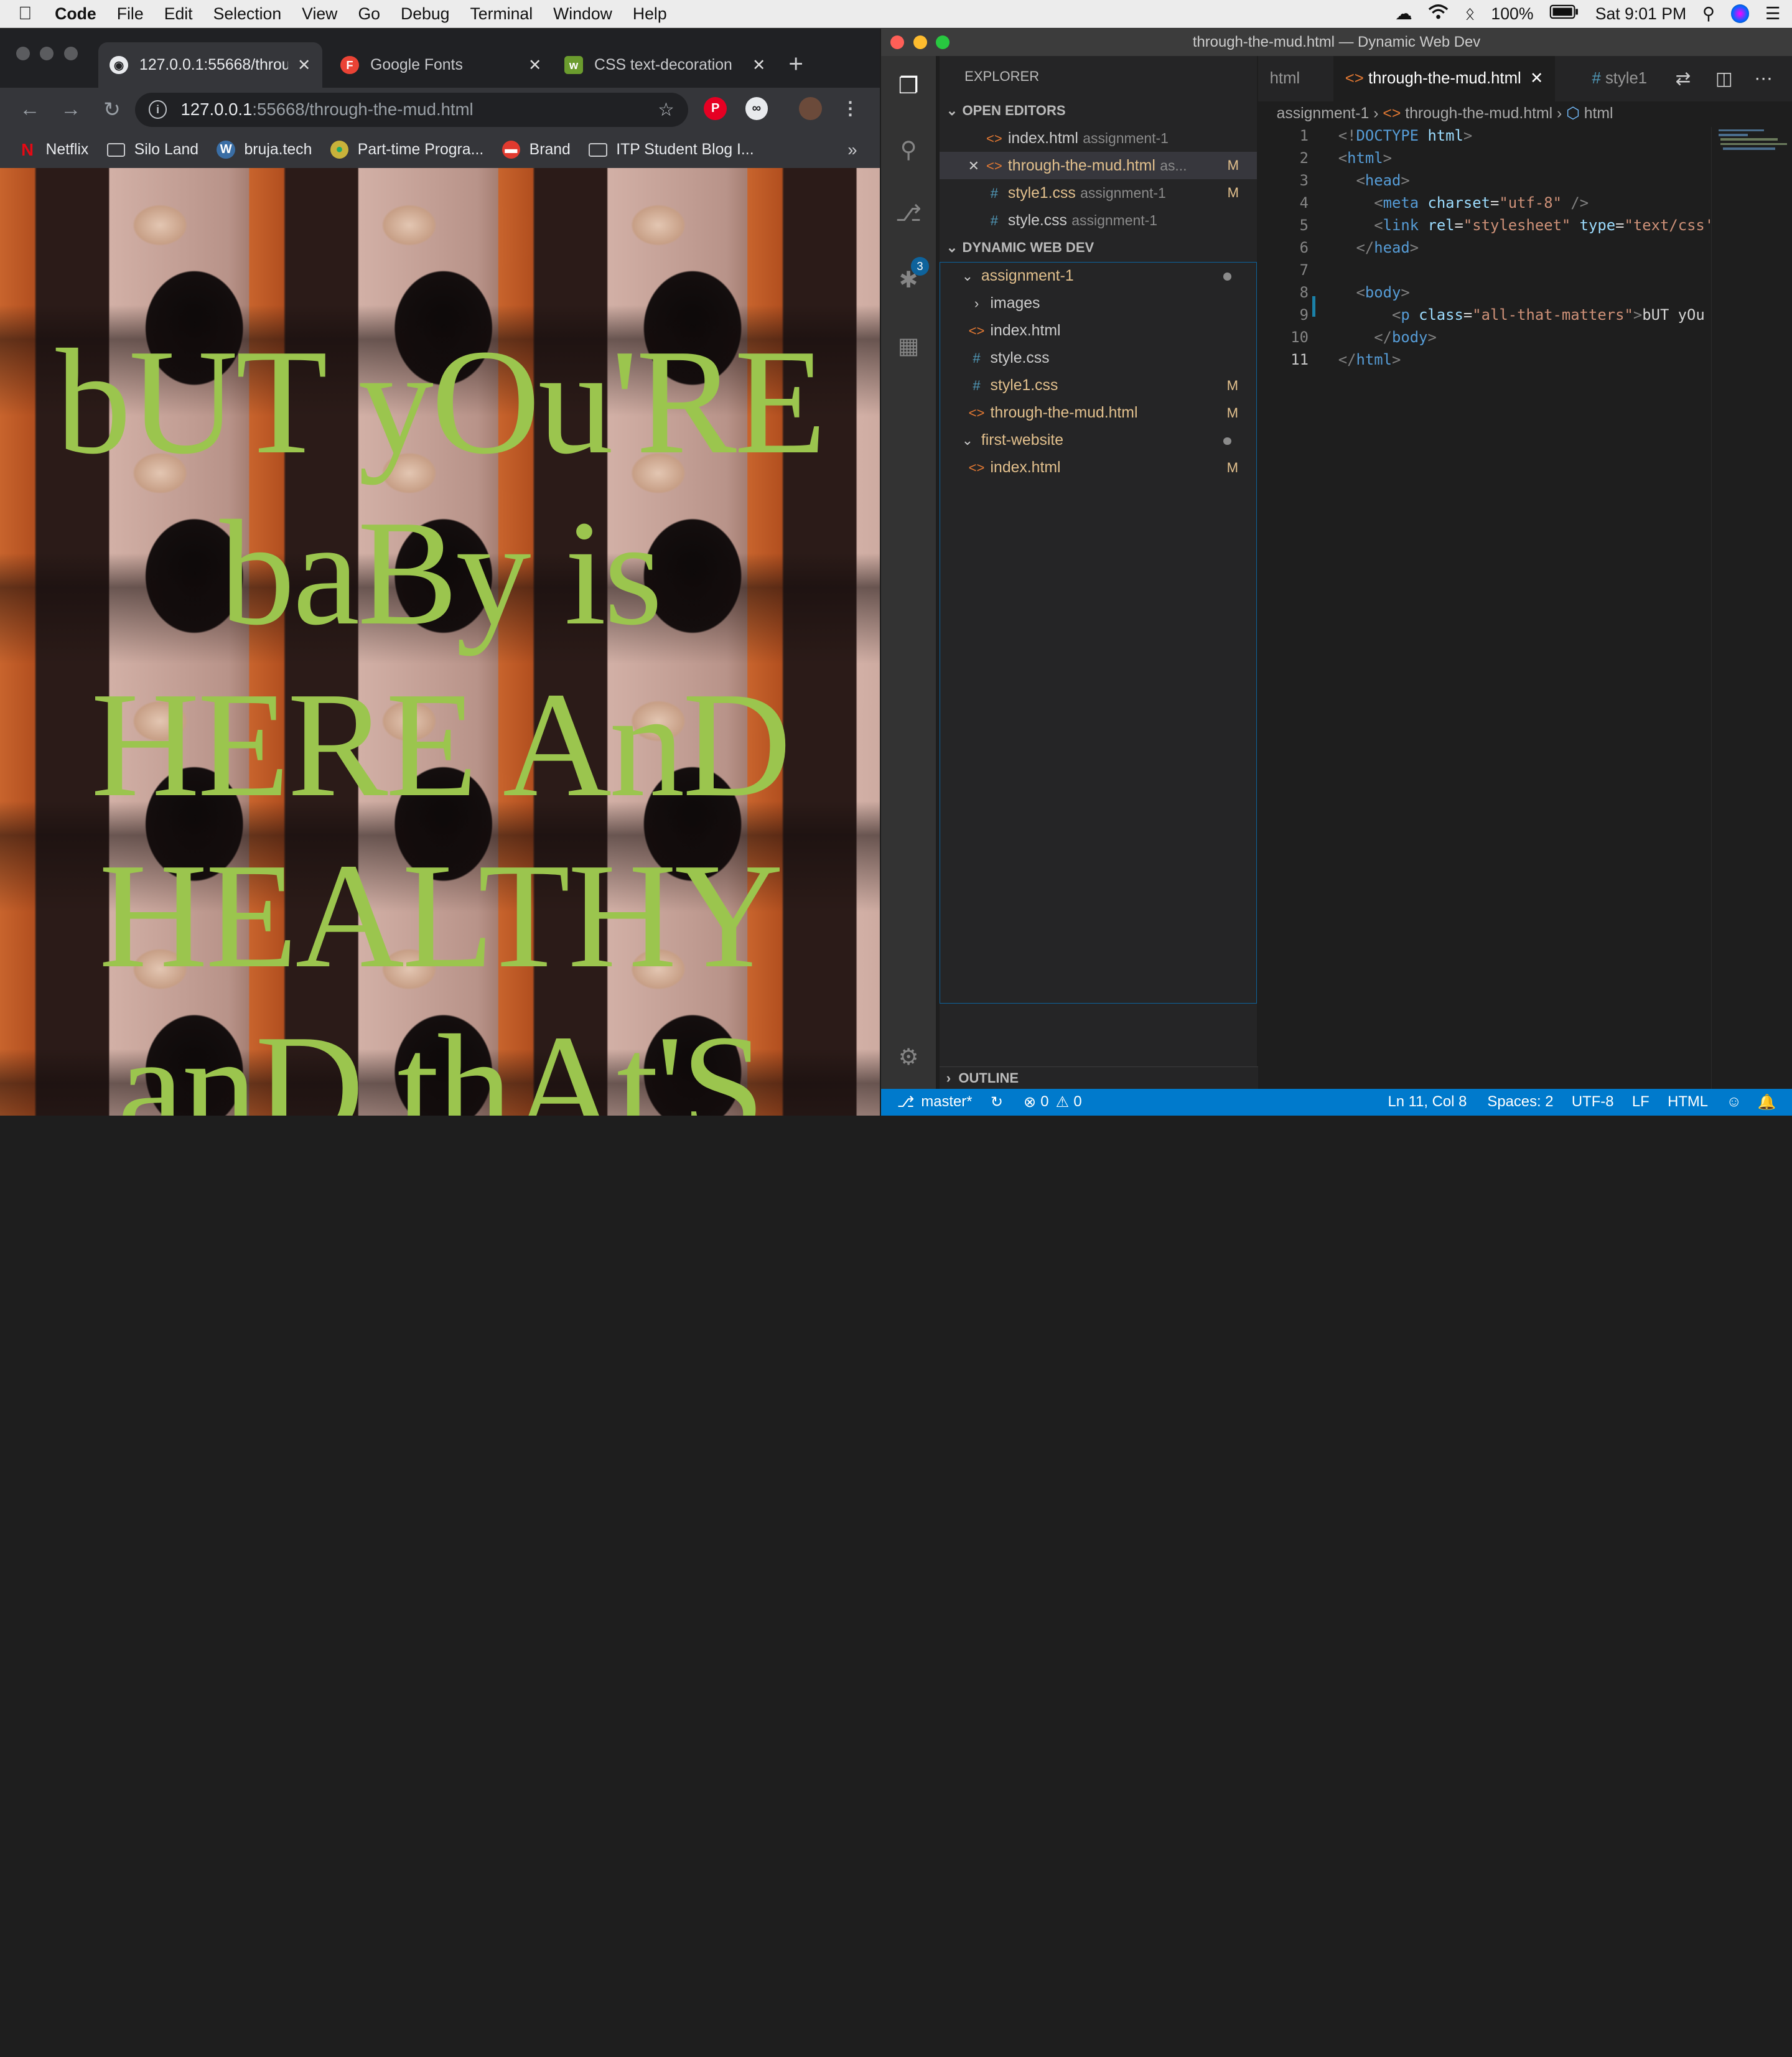  What do you see at coordinates (1641, 14) in the screenshot?
I see `clock: Sat 9:01 PM` at bounding box center [1641, 14].